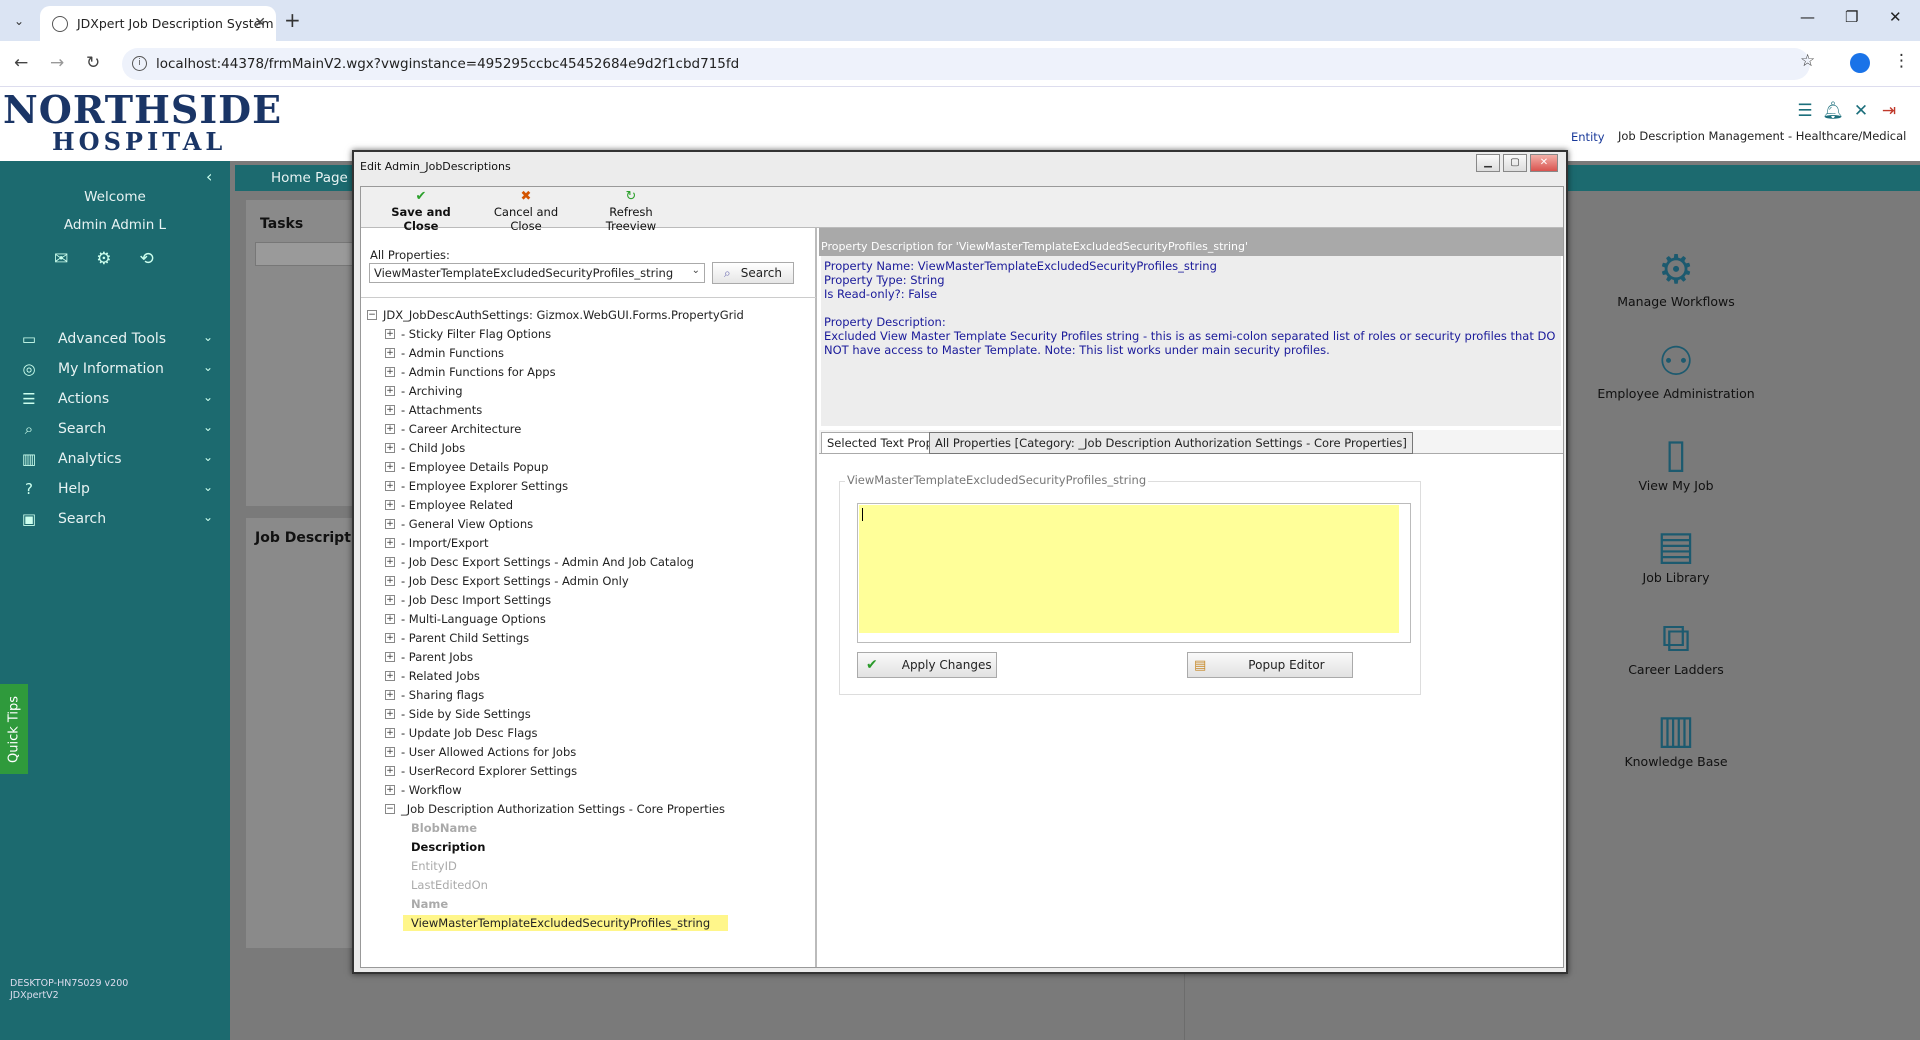 The width and height of the screenshot is (1920, 1040). I want to click on tree-category-node: + - Archiving, so click(591, 390).